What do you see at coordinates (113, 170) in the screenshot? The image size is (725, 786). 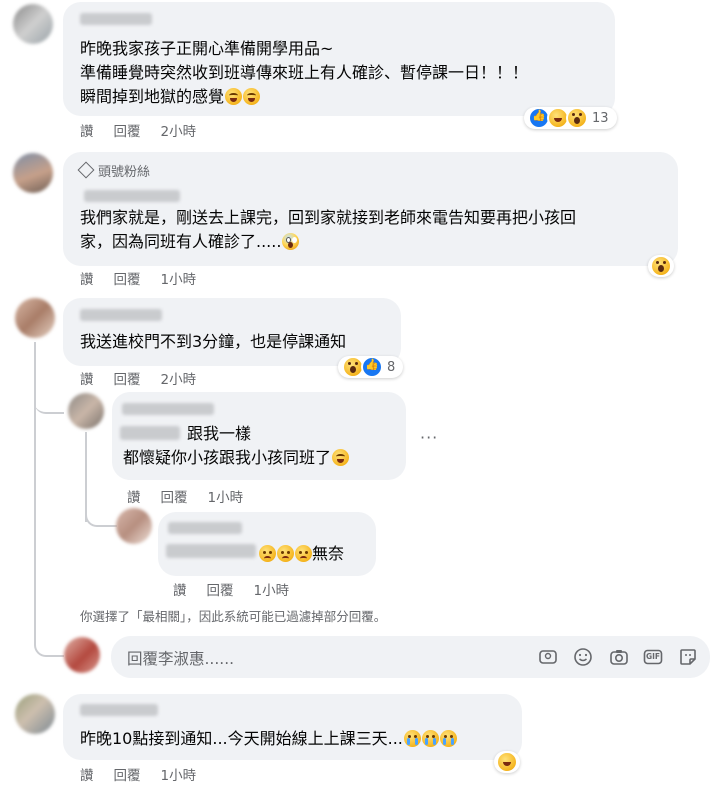 I see `top-fan-badge: 頭號粉絲` at bounding box center [113, 170].